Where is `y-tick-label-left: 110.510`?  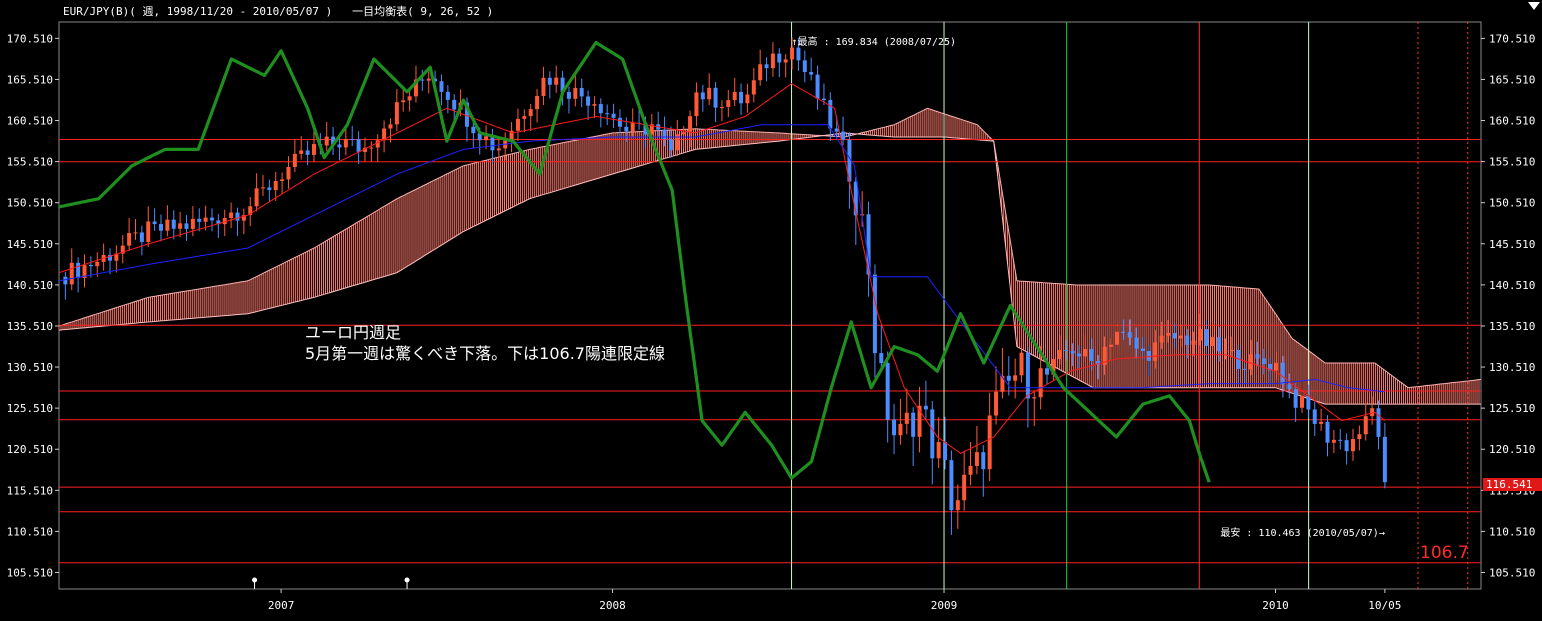
y-tick-label-left: 110.510 is located at coordinates (30, 531).